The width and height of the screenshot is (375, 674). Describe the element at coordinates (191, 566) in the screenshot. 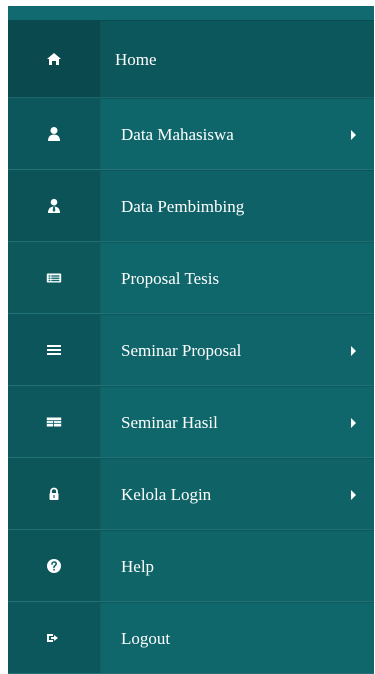

I see `sidebar-item-help: Help` at that location.